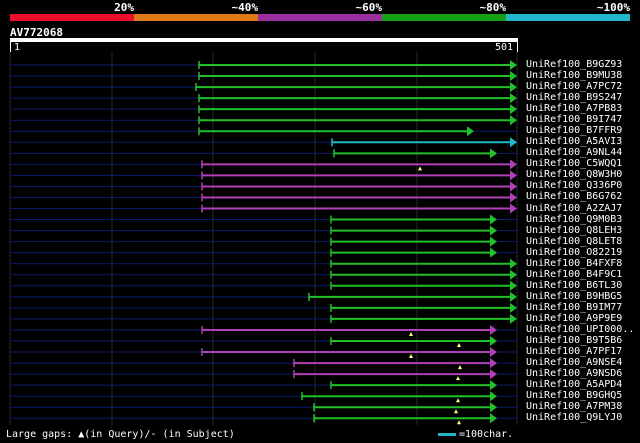 Image resolution: width=640 pixels, height=443 pixels. Describe the element at coordinates (574, 75) in the screenshot. I see `hit-label: UniRef100_B9MU38` at that location.